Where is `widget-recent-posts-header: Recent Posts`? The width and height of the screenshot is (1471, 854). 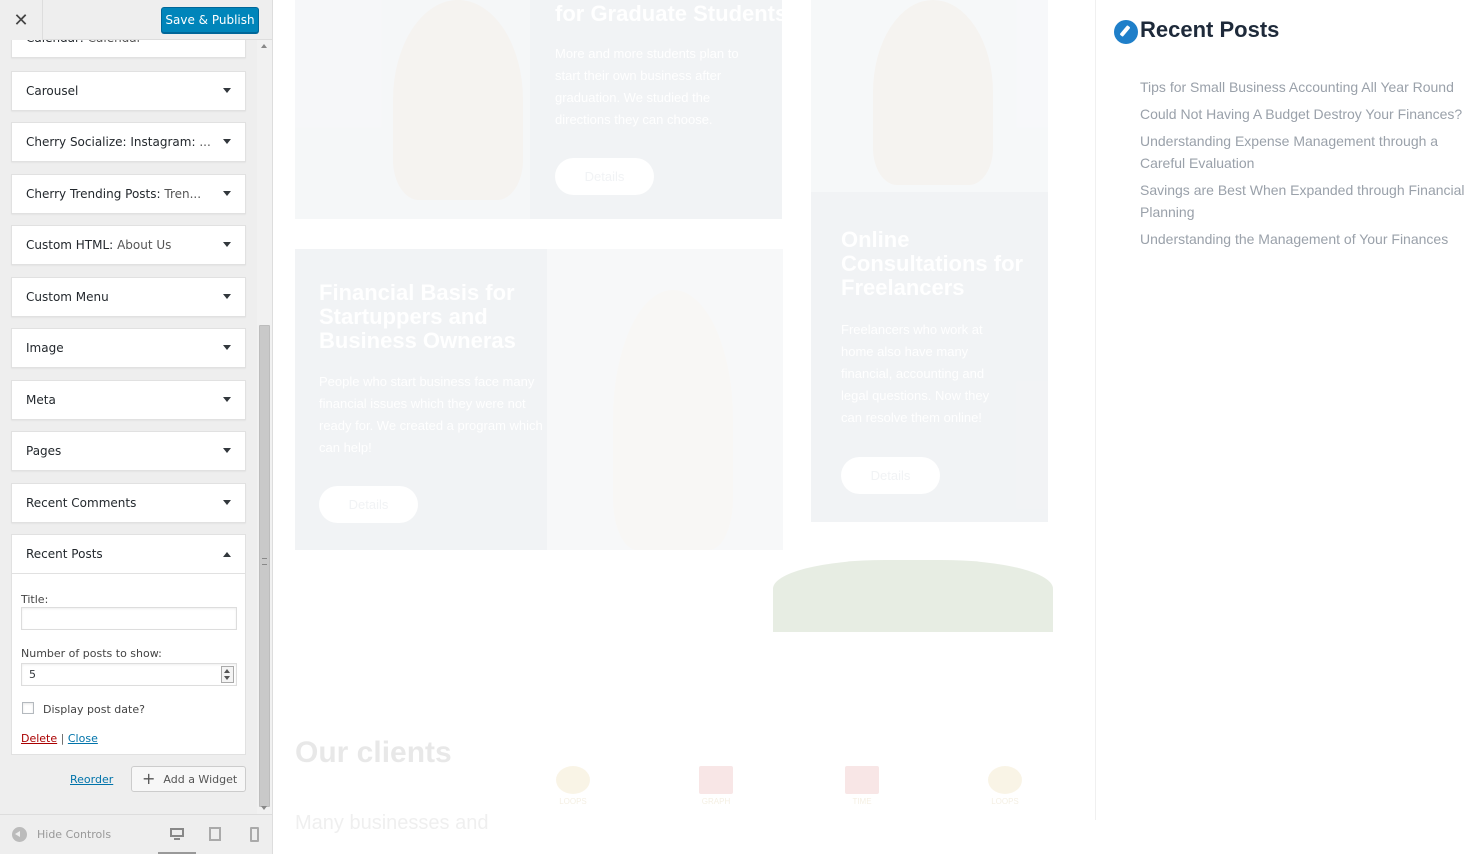
widget-recent-posts-header: Recent Posts is located at coordinates (128, 554).